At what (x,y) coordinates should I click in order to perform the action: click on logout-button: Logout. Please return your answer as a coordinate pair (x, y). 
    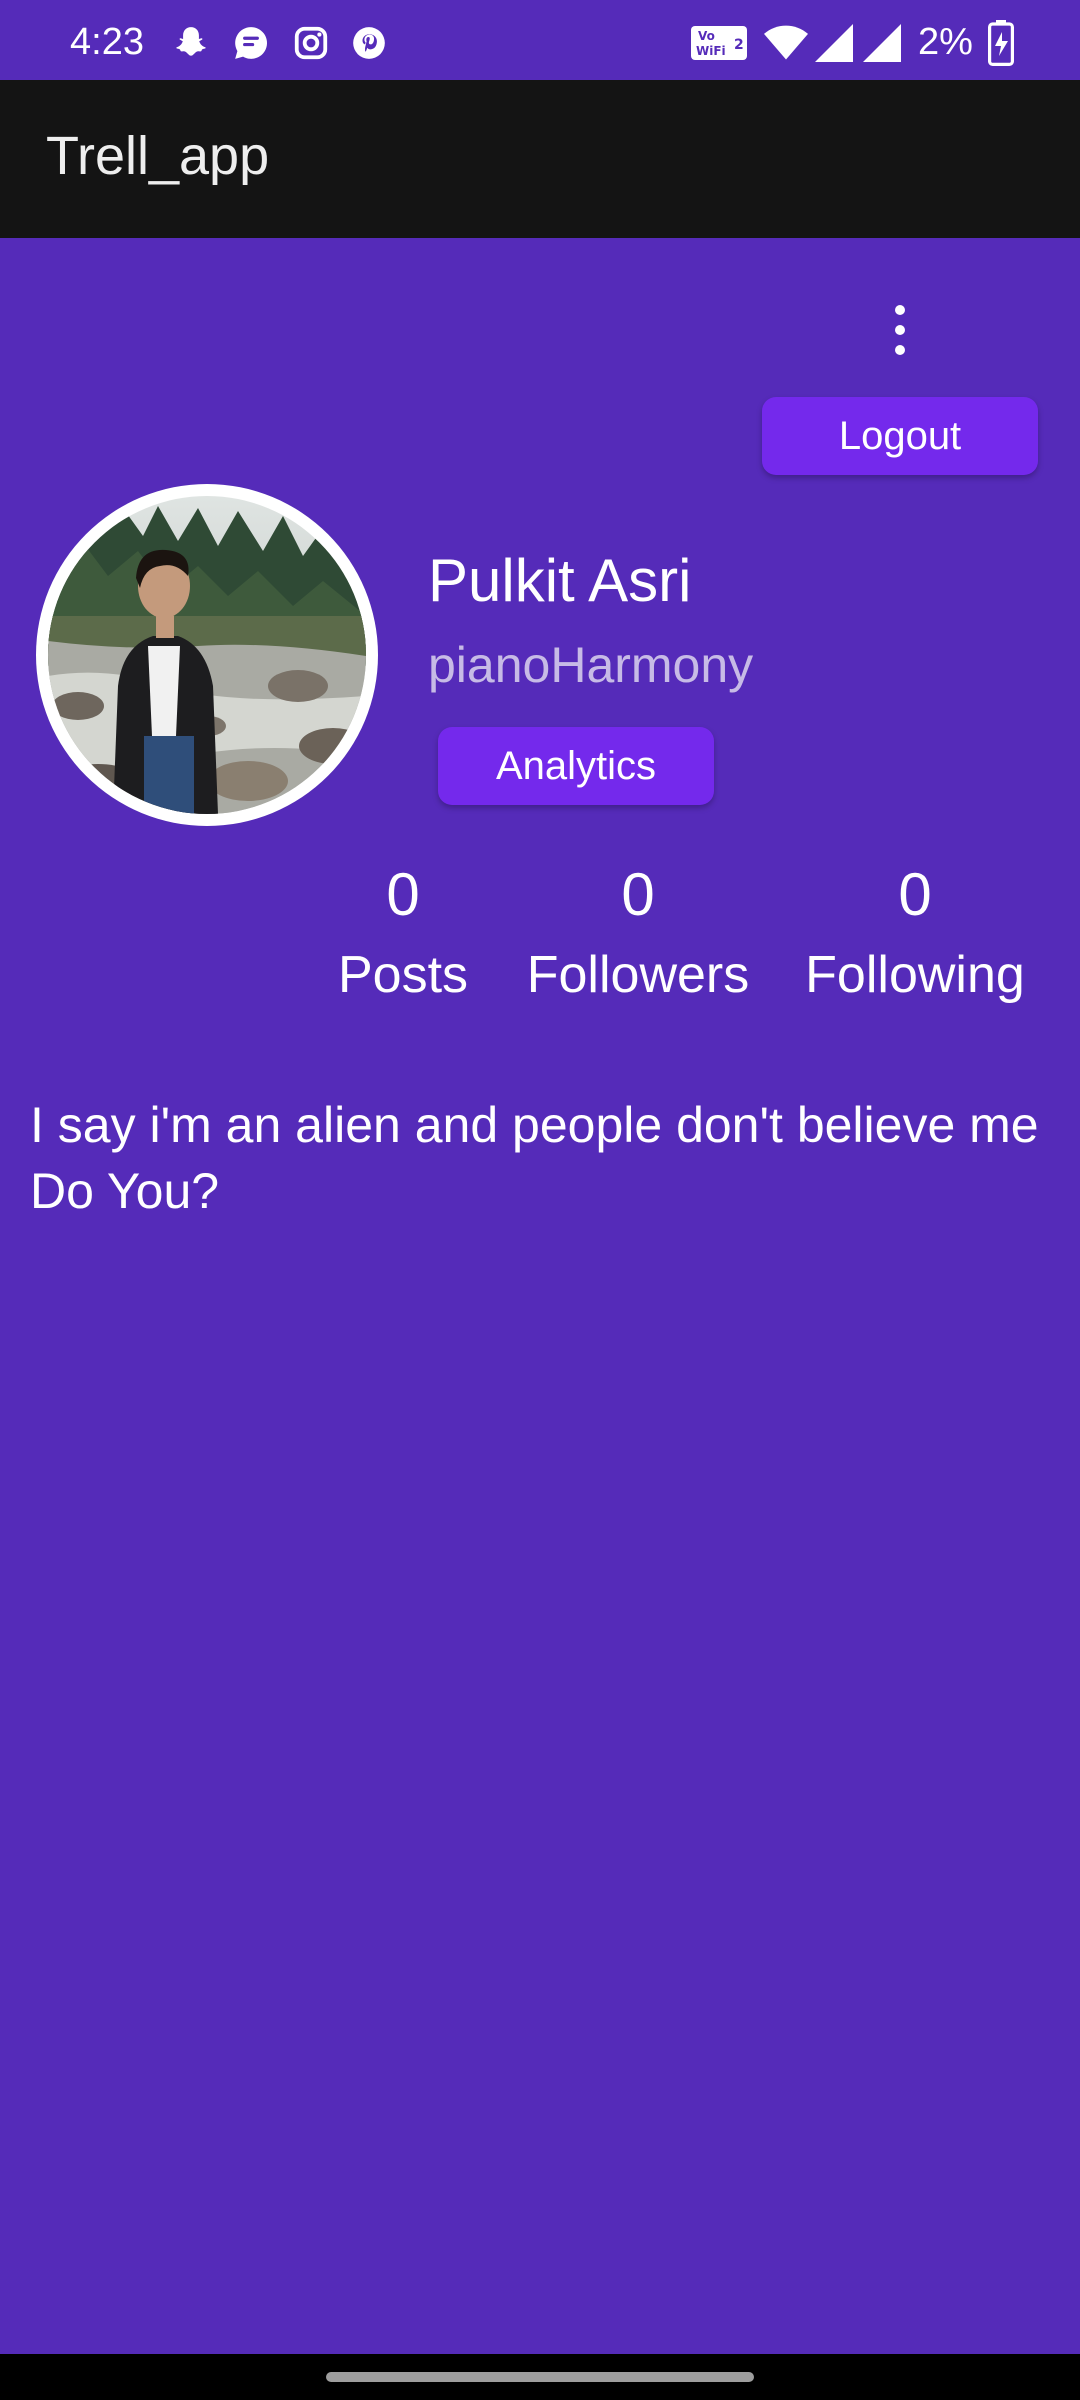
    Looking at the image, I should click on (900, 436).